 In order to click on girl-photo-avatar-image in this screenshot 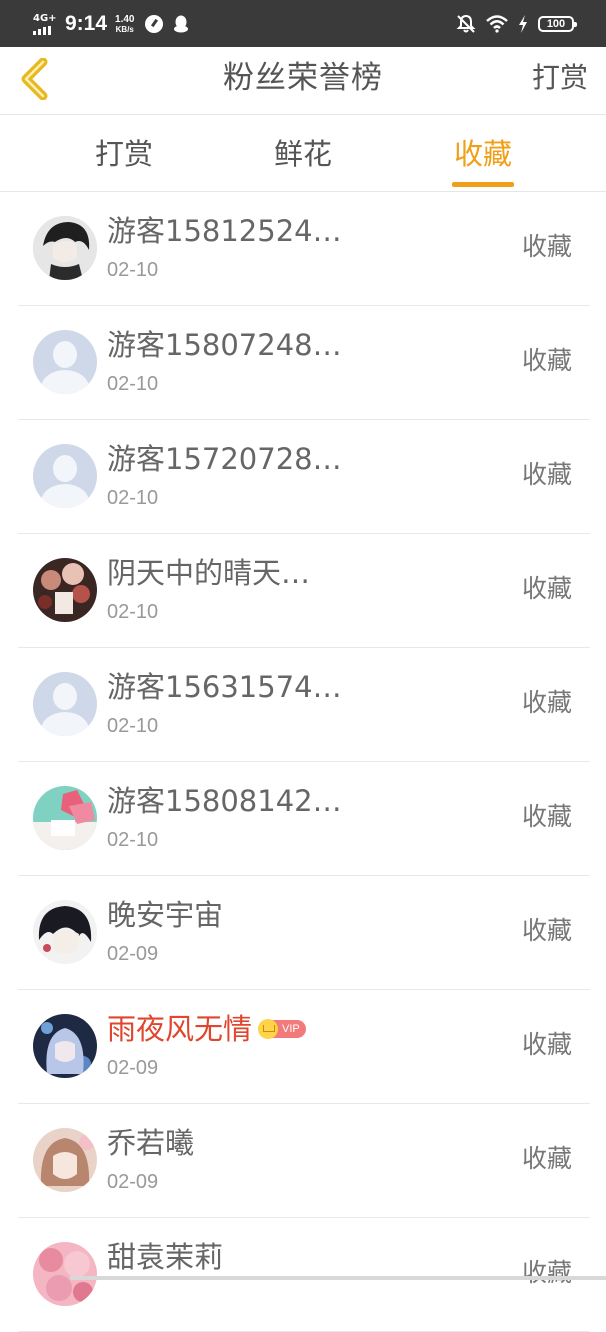, I will do `click(65, 1160)`.